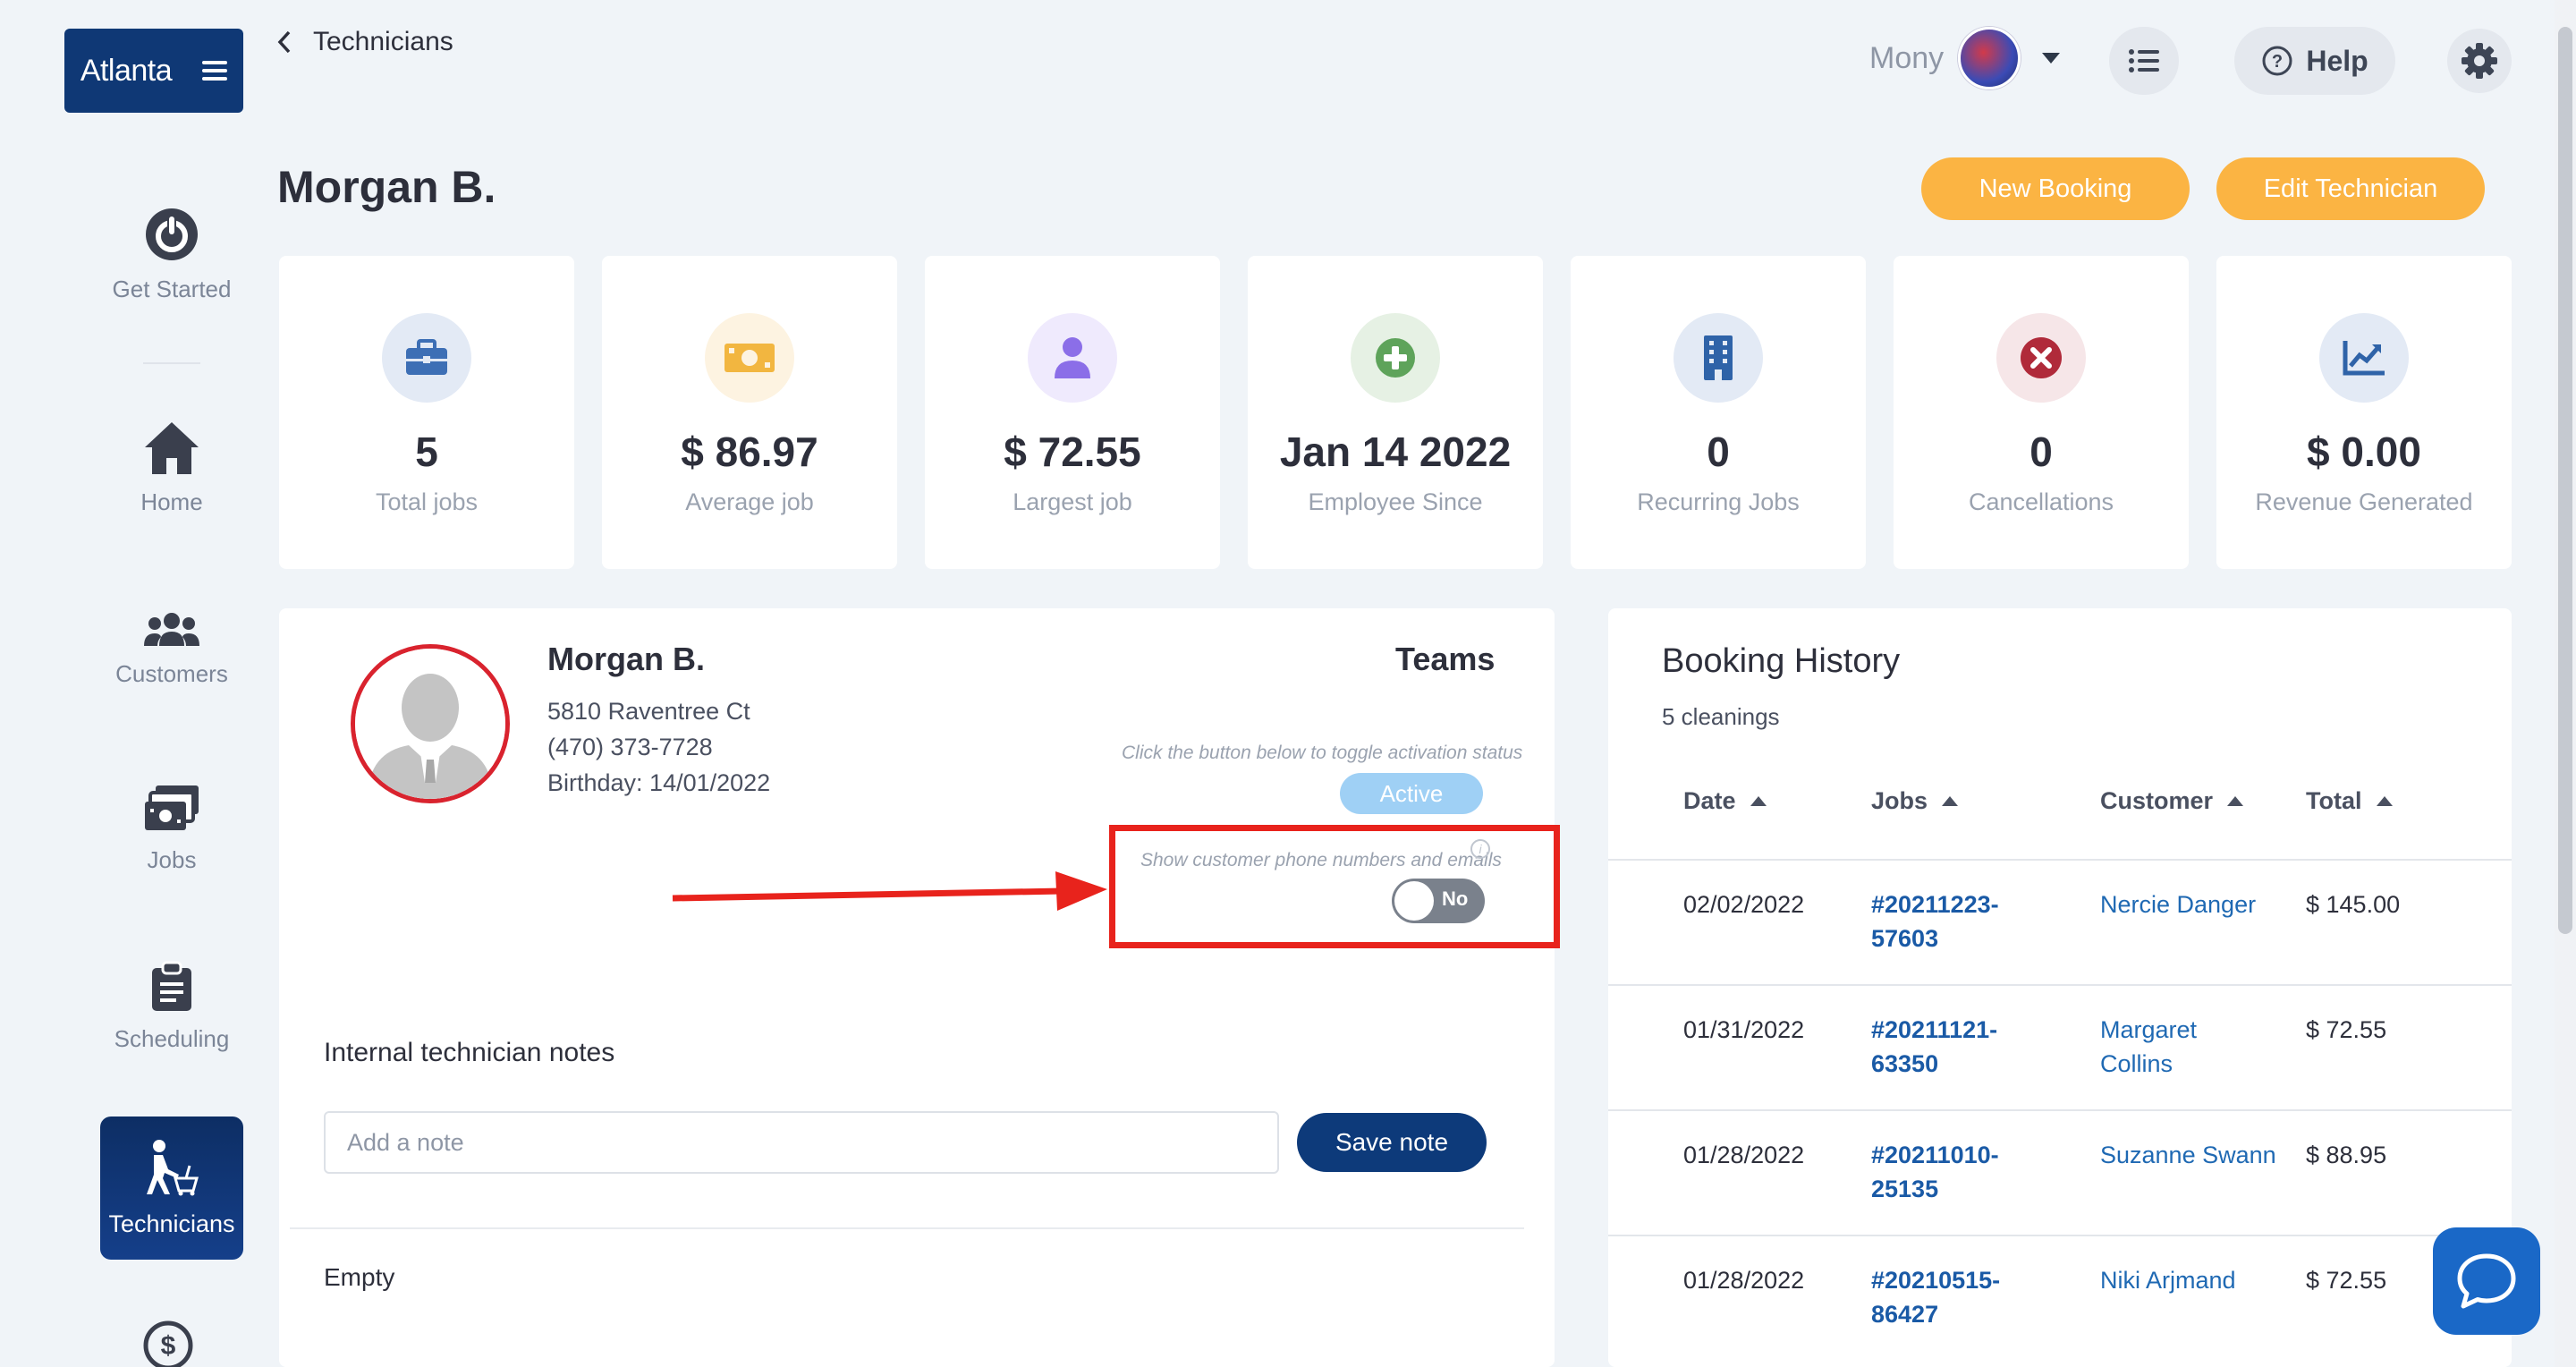 The height and width of the screenshot is (1367, 2576). I want to click on sidebar-item-label: Scheduling, so click(172, 1038).